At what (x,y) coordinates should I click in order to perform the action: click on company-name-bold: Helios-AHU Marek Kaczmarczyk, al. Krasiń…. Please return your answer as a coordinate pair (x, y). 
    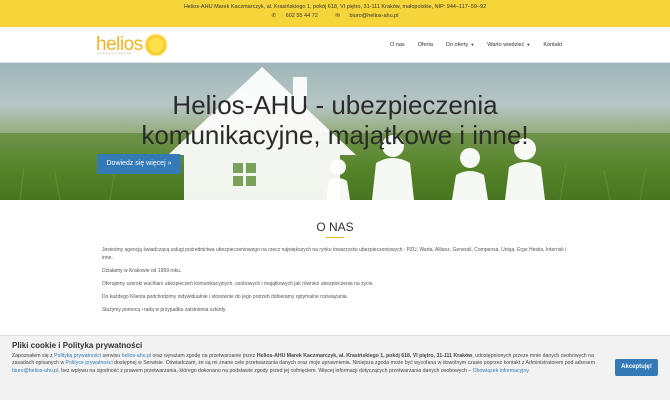
    Looking at the image, I should click on (364, 356).